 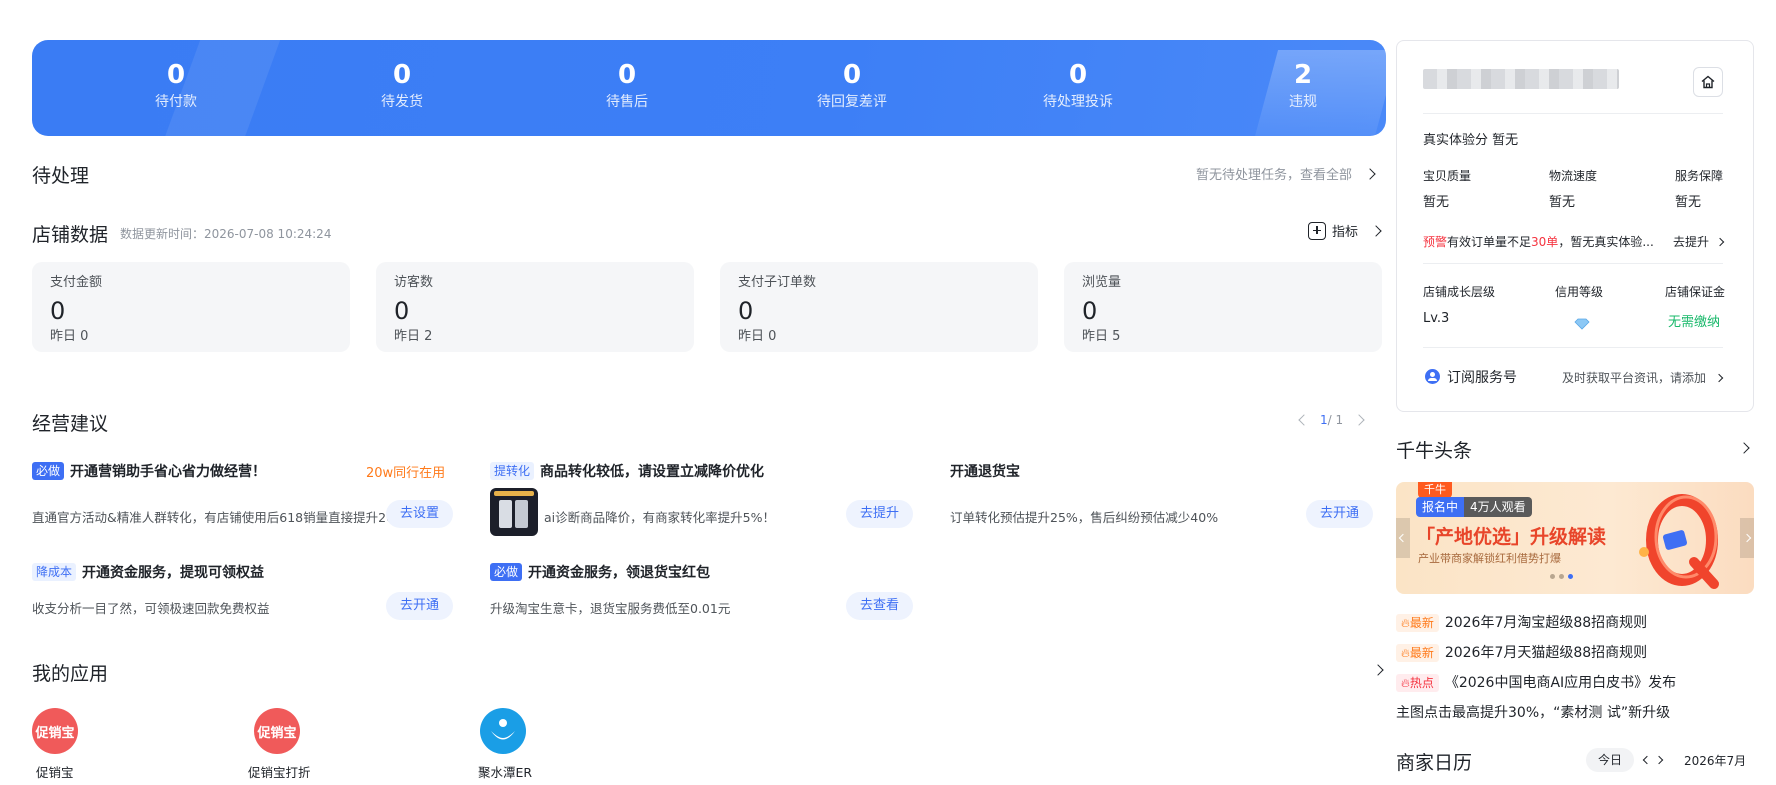 I want to click on user-icon, so click(x=1432, y=376).